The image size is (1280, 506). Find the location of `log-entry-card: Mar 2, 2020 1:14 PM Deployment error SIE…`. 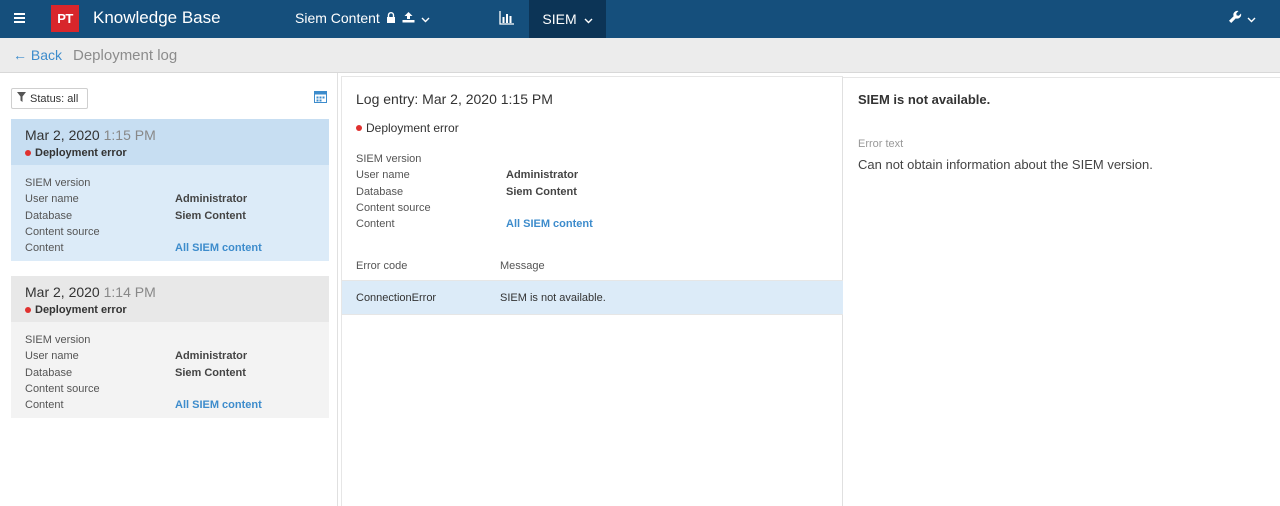

log-entry-card: Mar 2, 2020 1:14 PM Deployment error SIE… is located at coordinates (170, 347).